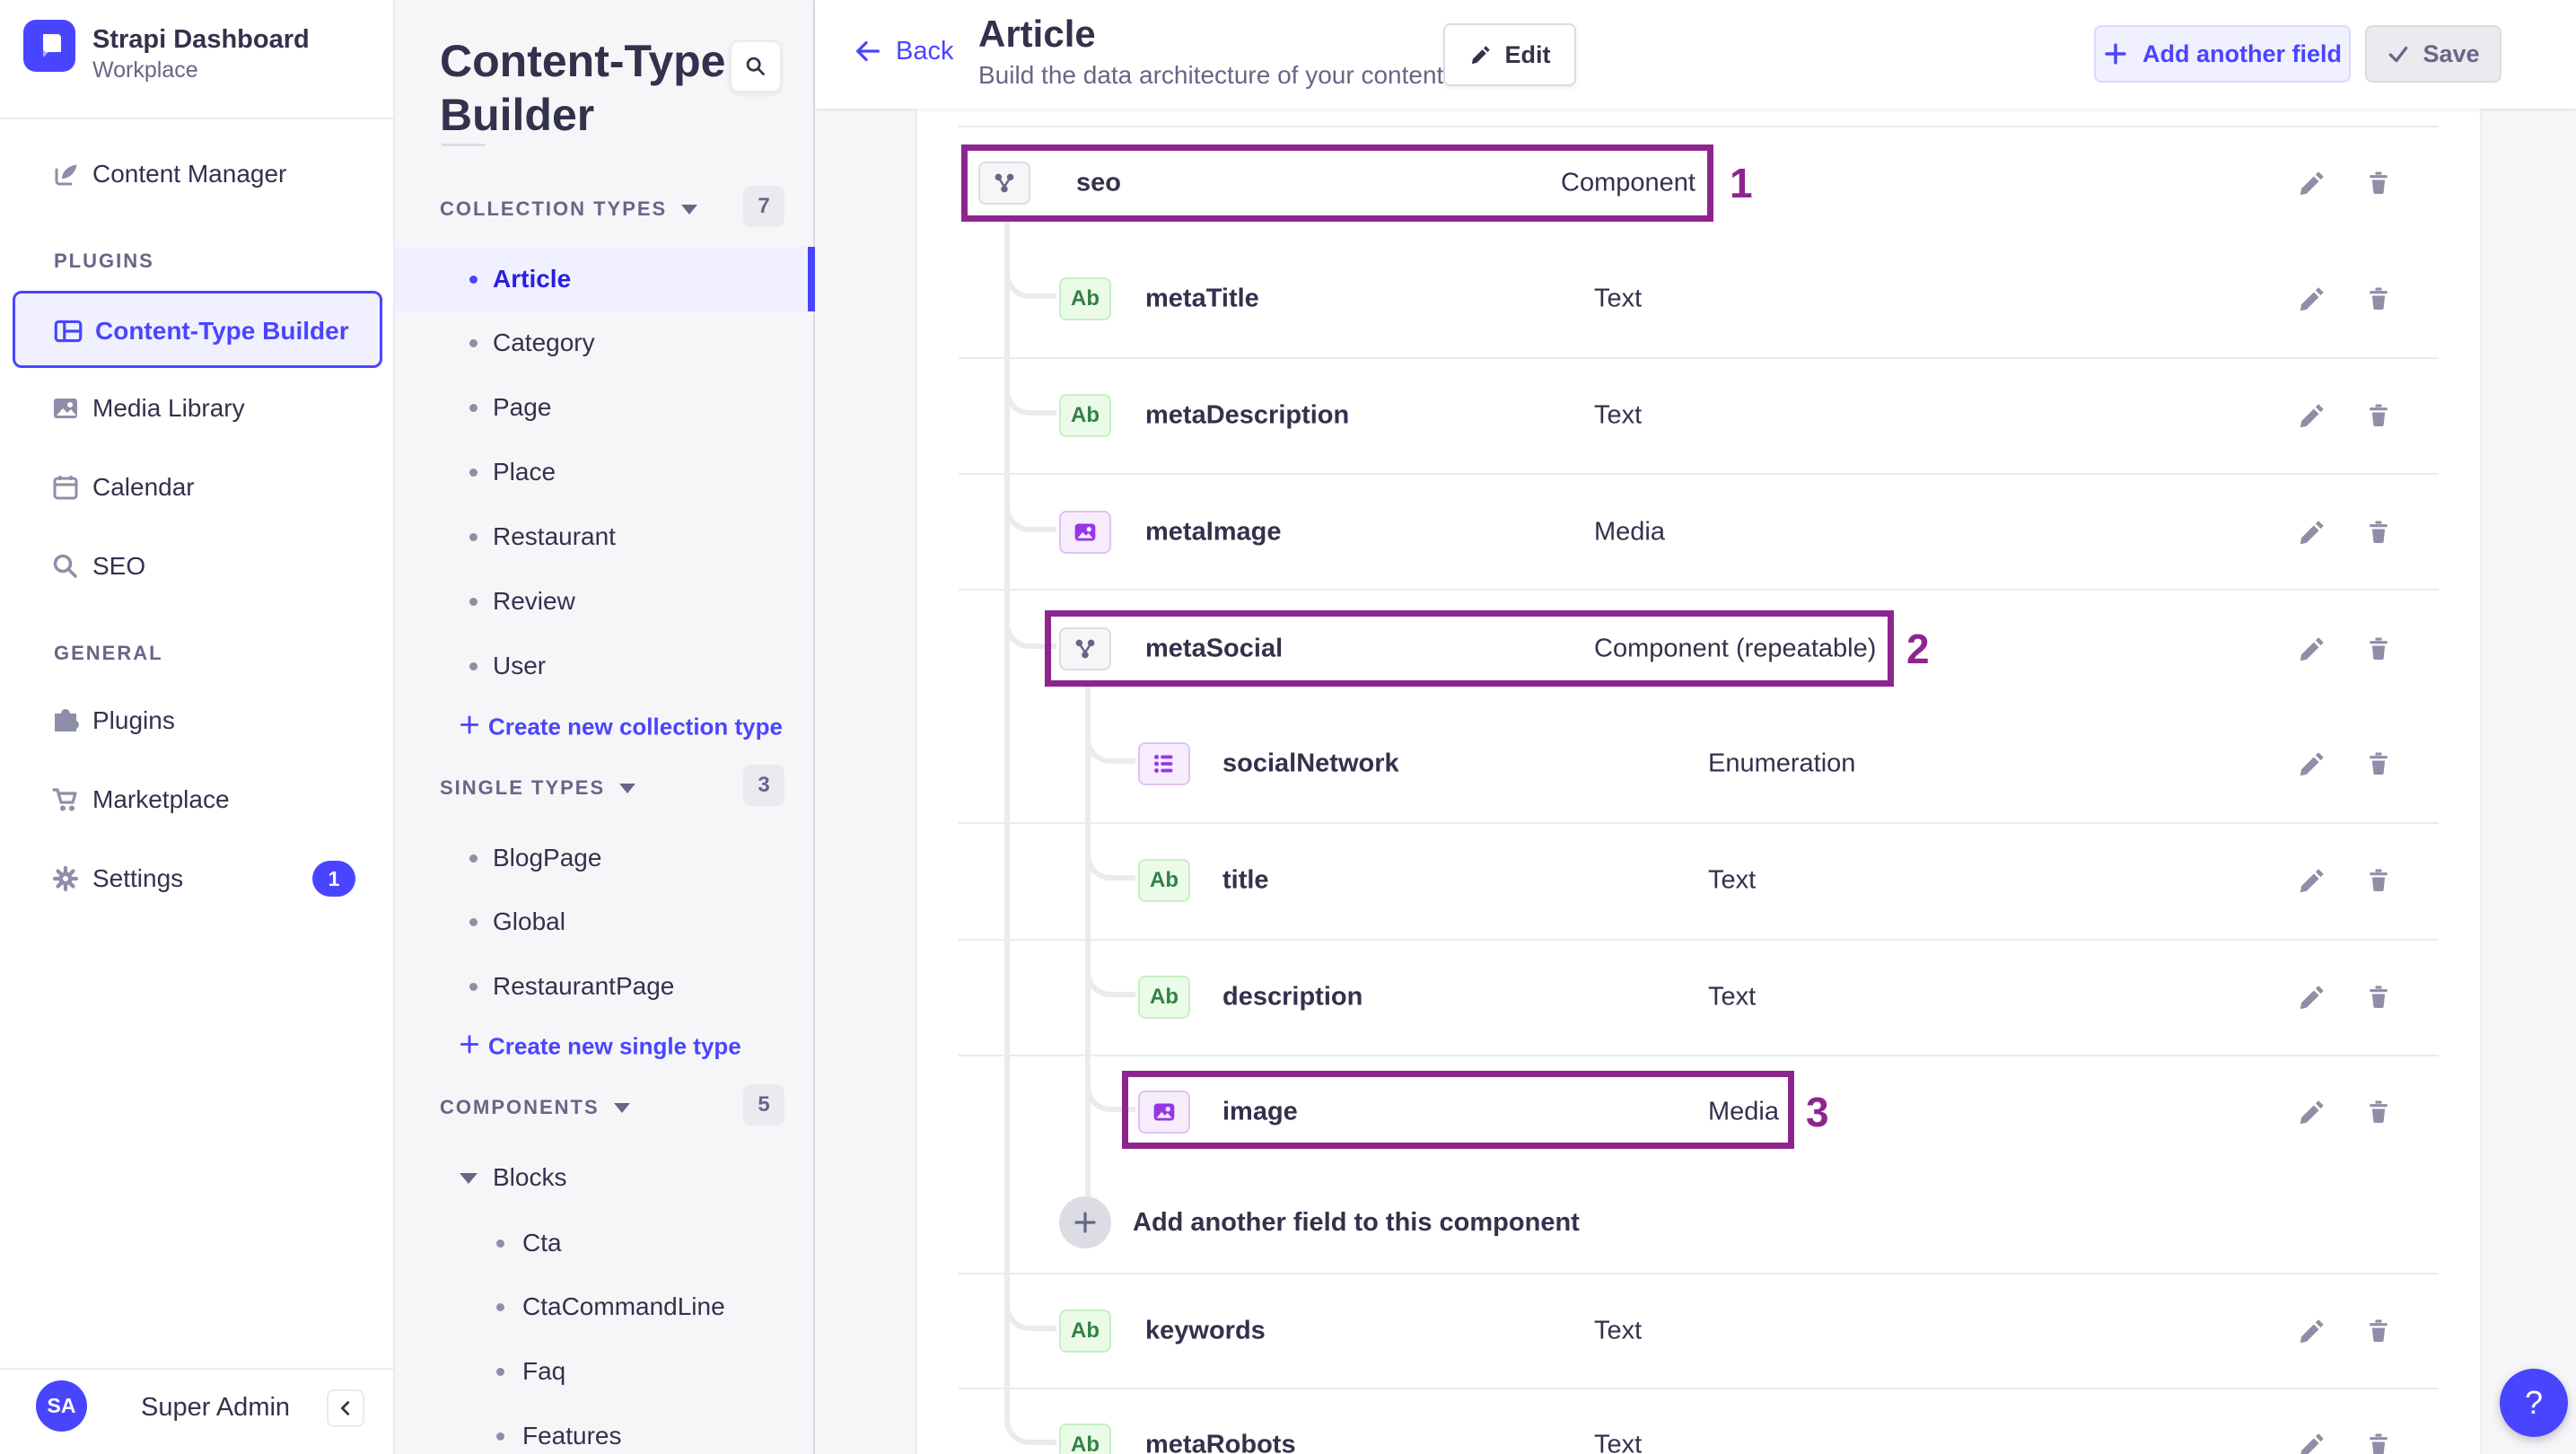 The width and height of the screenshot is (2576, 1454). What do you see at coordinates (605, 1243) in the screenshot?
I see `sidebar-item-cta: Cta` at bounding box center [605, 1243].